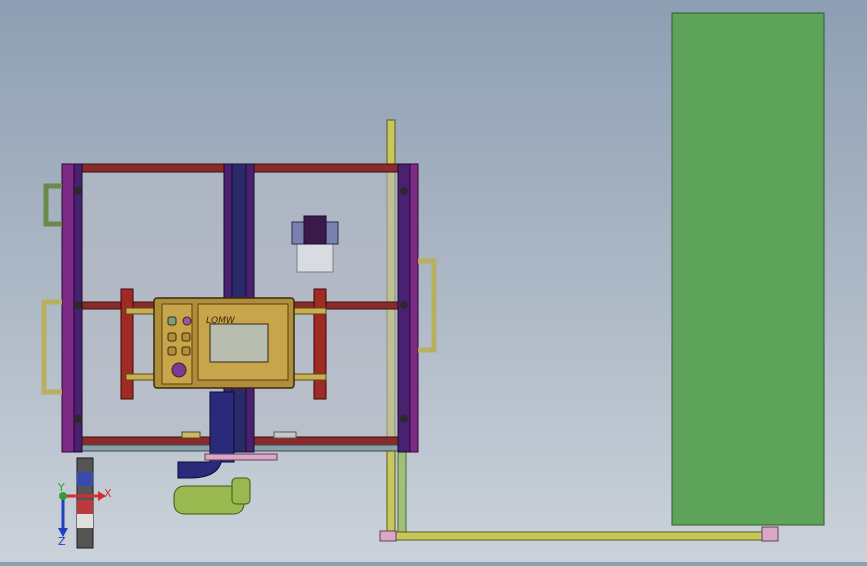  What do you see at coordinates (62, 541) in the screenshot?
I see `axis-z-label: Z` at bounding box center [62, 541].